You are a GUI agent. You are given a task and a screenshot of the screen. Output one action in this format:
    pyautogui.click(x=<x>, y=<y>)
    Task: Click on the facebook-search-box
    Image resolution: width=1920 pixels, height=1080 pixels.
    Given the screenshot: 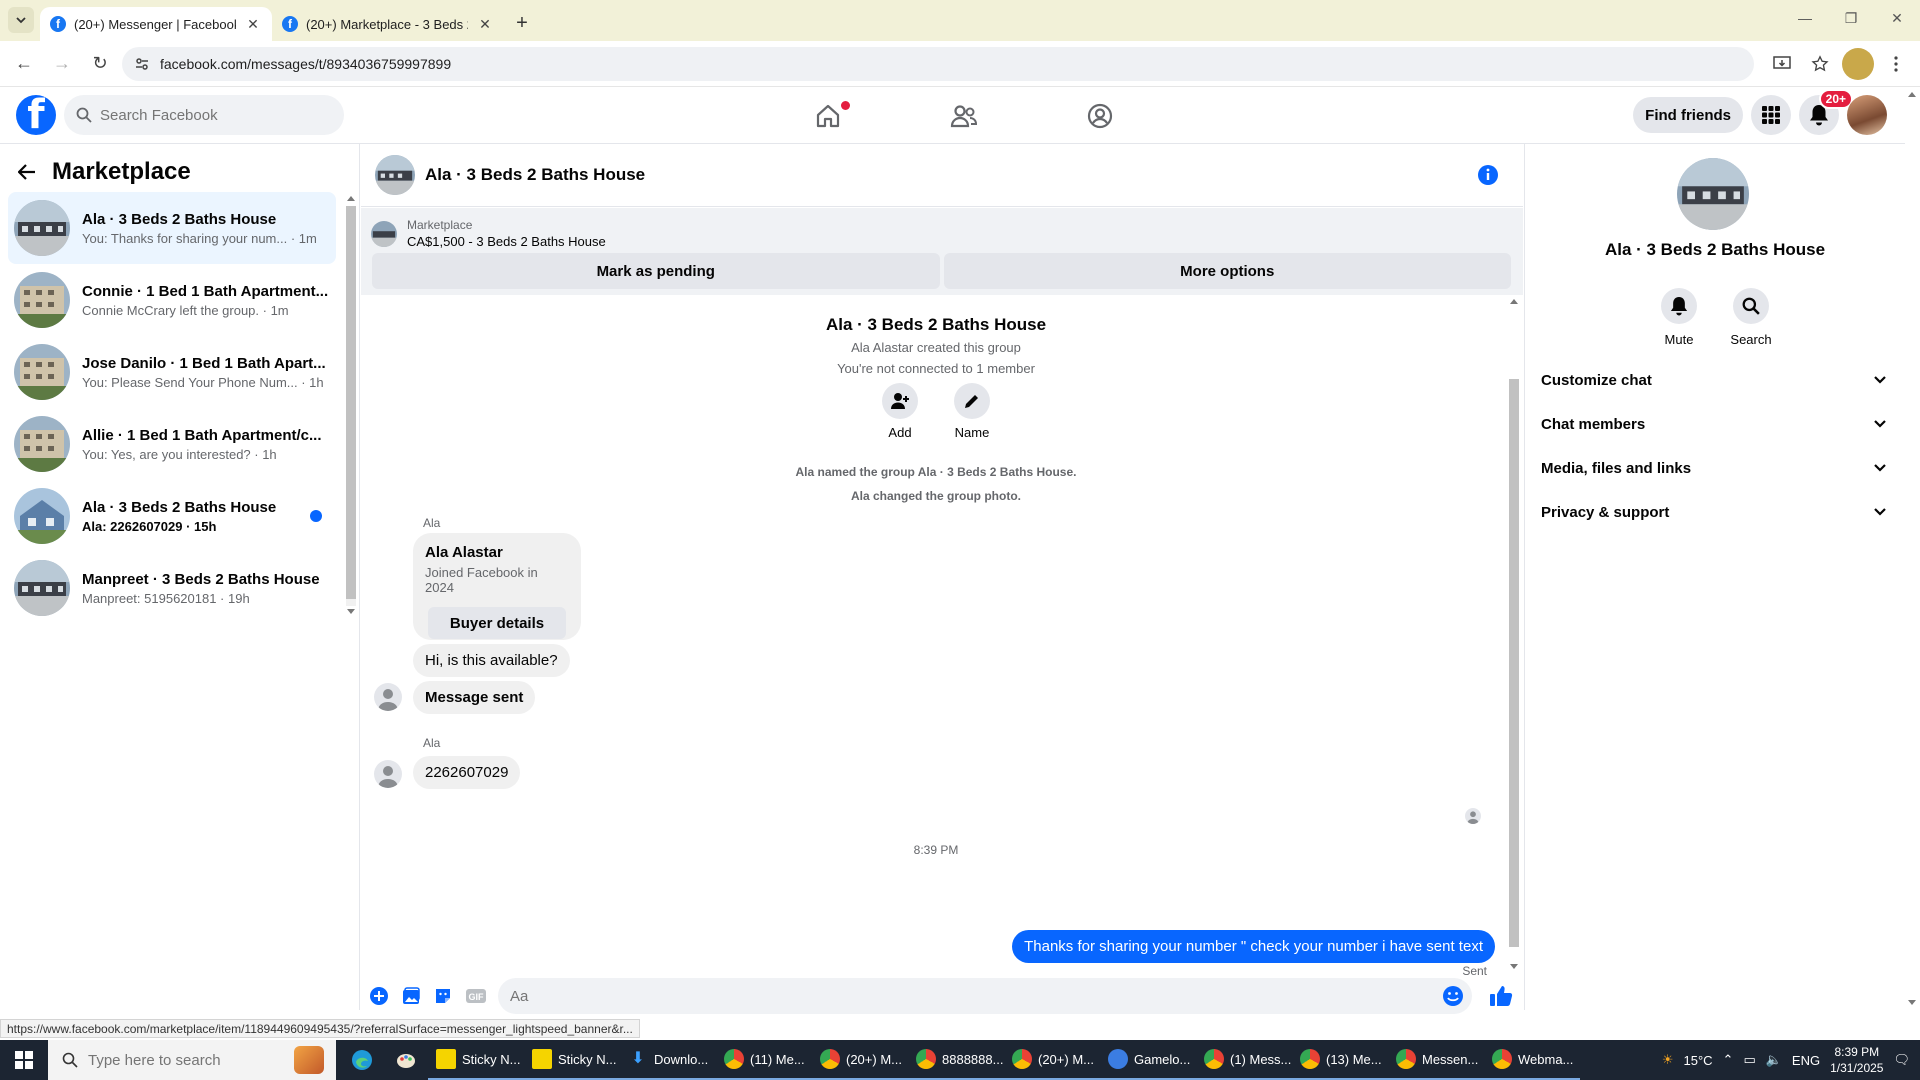 What is the action you would take?
    pyautogui.click(x=204, y=115)
    